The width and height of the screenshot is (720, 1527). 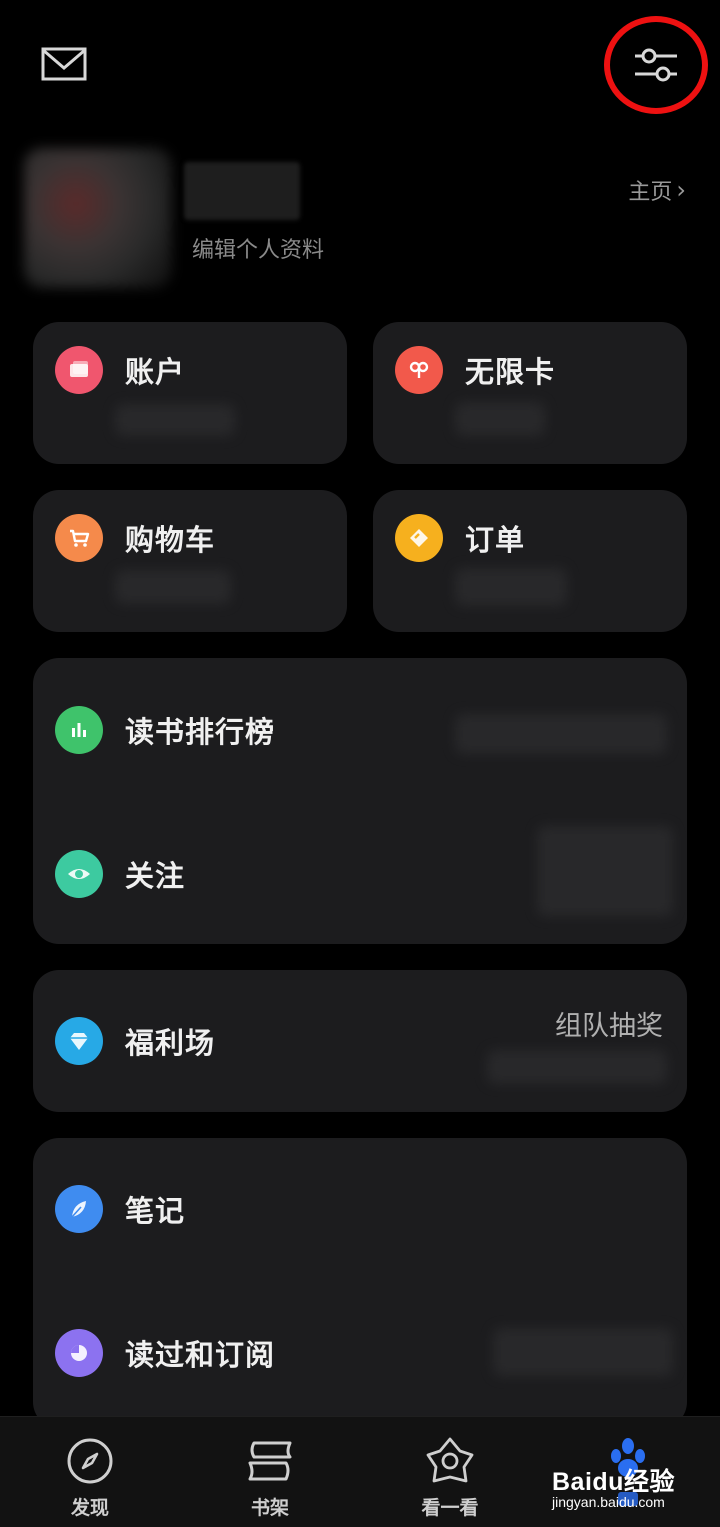 What do you see at coordinates (500, 419) in the screenshot?
I see `unlimited-card-value-blurred` at bounding box center [500, 419].